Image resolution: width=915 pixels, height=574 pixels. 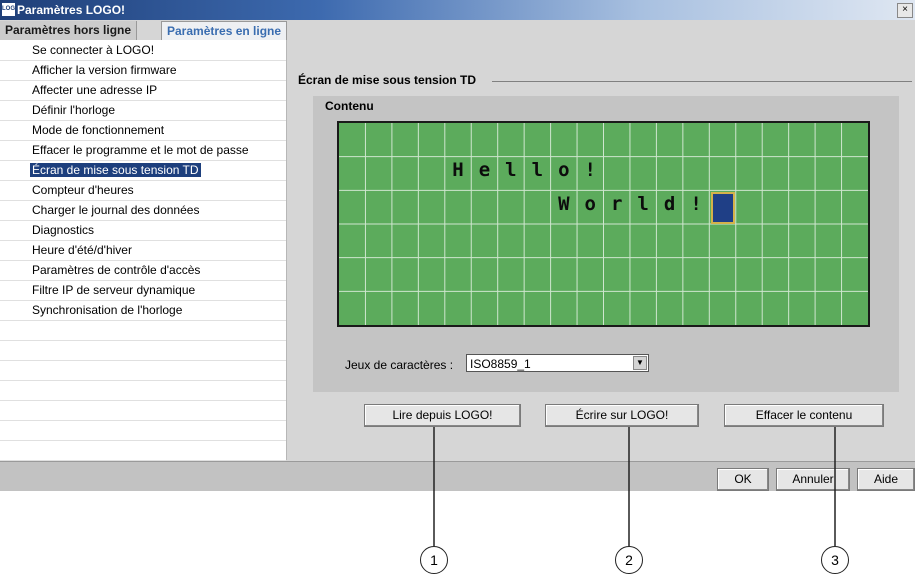 I want to click on callout-annotations, so click(x=634, y=486).